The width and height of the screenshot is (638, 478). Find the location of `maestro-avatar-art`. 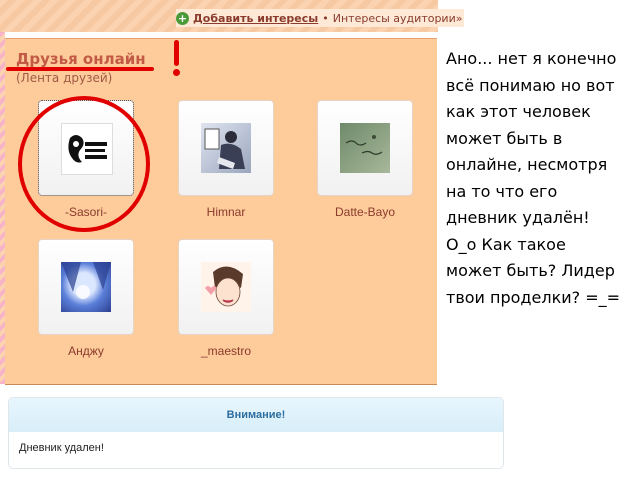

maestro-avatar-art is located at coordinates (224, 286).